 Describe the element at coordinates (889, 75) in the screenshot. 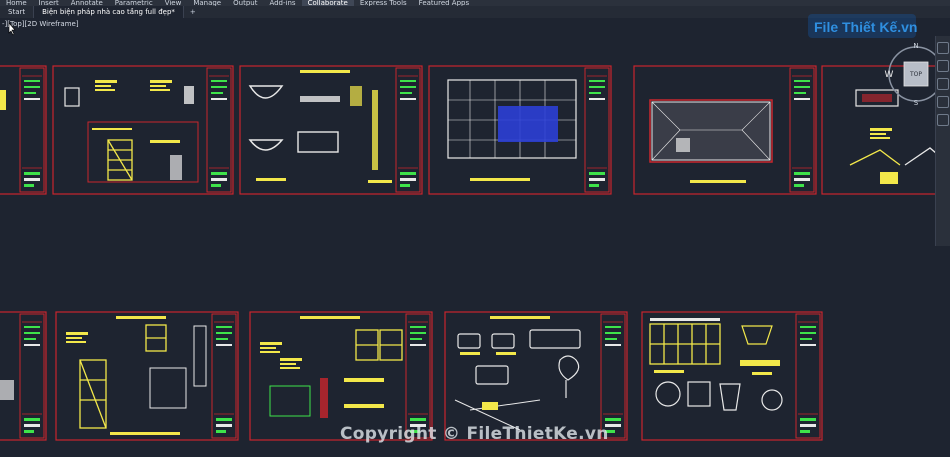

I see `compass-west: W` at that location.